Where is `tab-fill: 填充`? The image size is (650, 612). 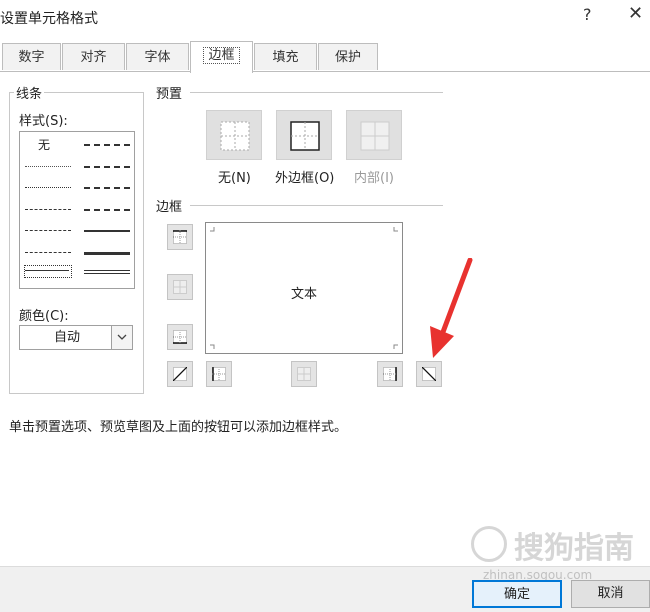
tab-fill: 填充 is located at coordinates (285, 56).